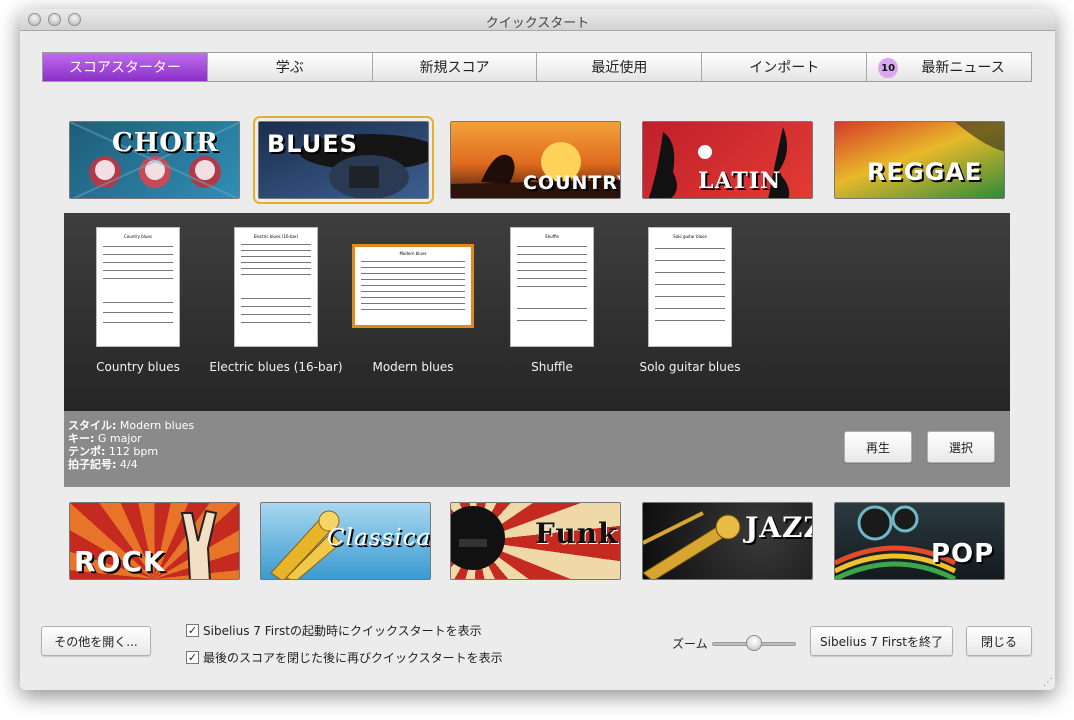  What do you see at coordinates (961, 447) in the screenshot?
I see `select-button: 選択` at bounding box center [961, 447].